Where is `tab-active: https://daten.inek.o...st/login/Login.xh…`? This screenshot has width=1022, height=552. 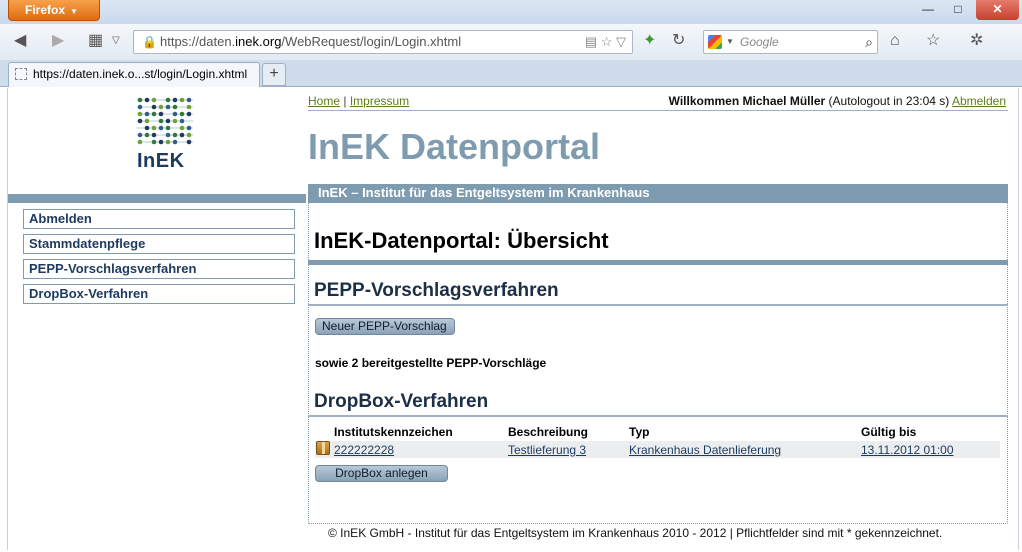 tab-active: https://daten.inek.o...st/login/Login.xh… is located at coordinates (134, 74).